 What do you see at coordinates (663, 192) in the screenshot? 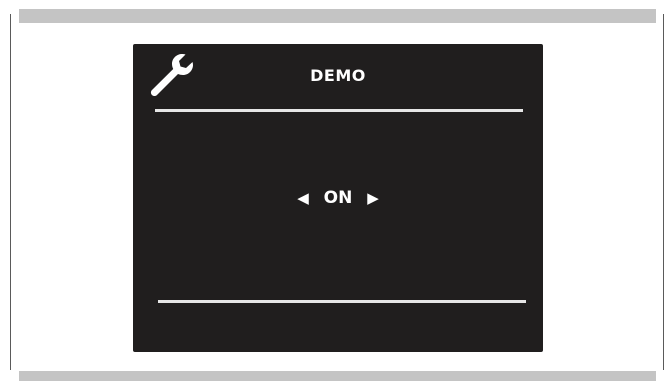
I see `right-border-line` at bounding box center [663, 192].